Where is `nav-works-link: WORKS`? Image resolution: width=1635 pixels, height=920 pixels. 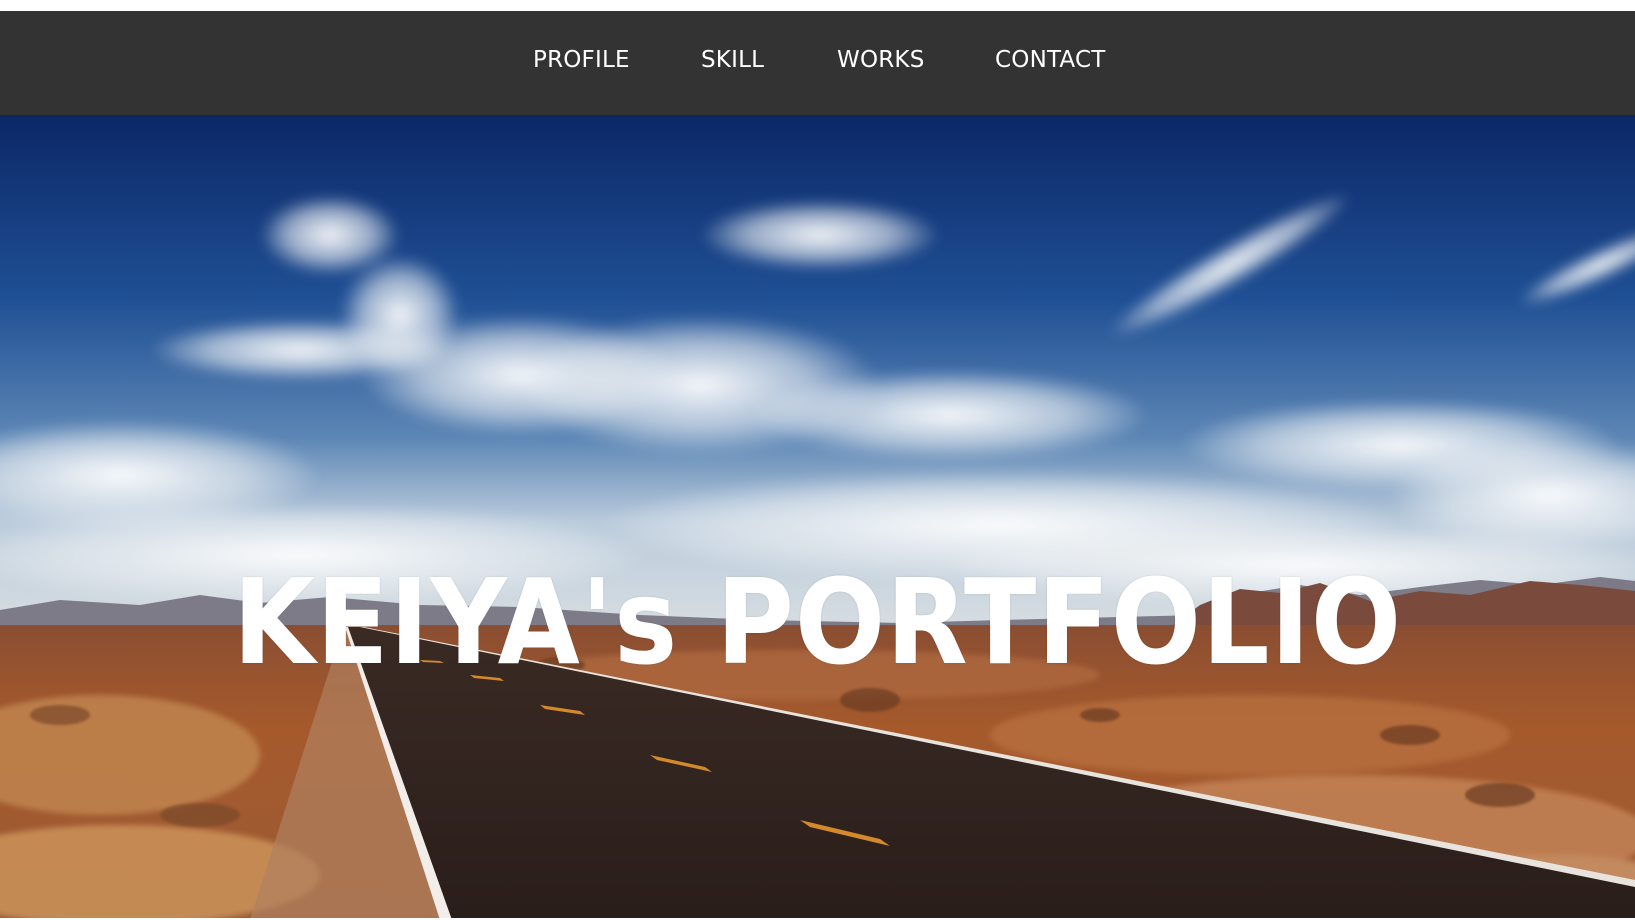 nav-works-link: WORKS is located at coordinates (881, 60).